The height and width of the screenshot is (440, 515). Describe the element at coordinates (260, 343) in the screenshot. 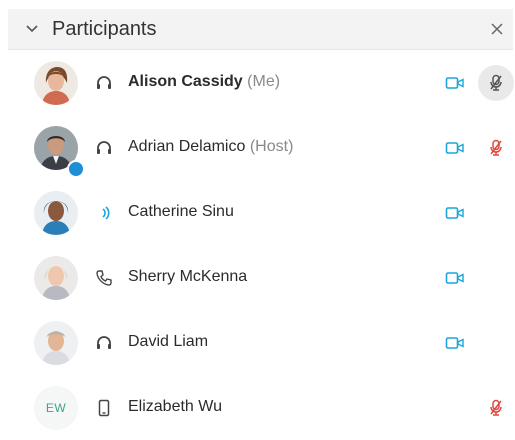

I see `participant-row: David Liam` at that location.